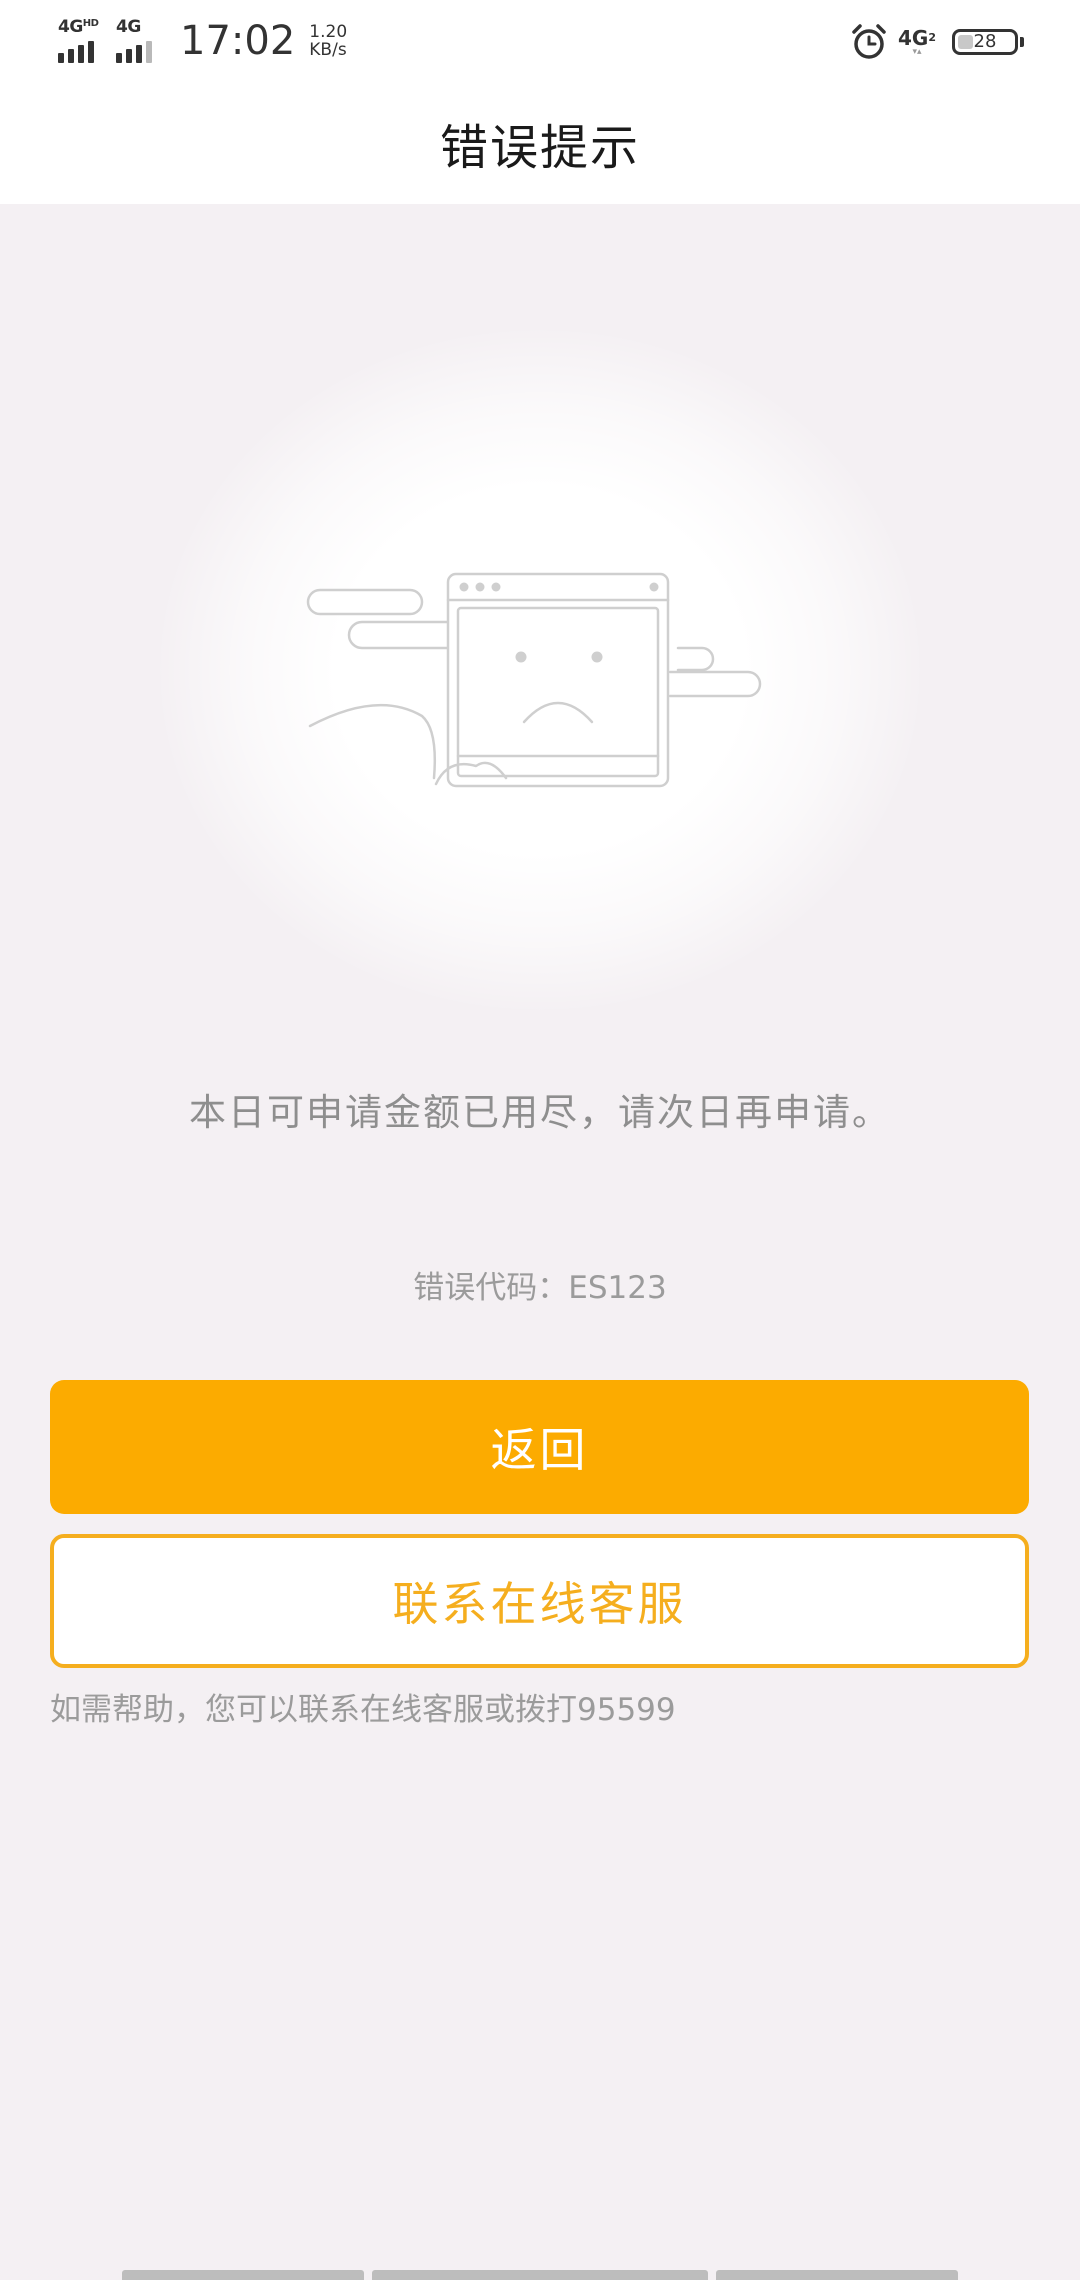  What do you see at coordinates (243, 2275) in the screenshot?
I see `nav-gesture-bar-left` at bounding box center [243, 2275].